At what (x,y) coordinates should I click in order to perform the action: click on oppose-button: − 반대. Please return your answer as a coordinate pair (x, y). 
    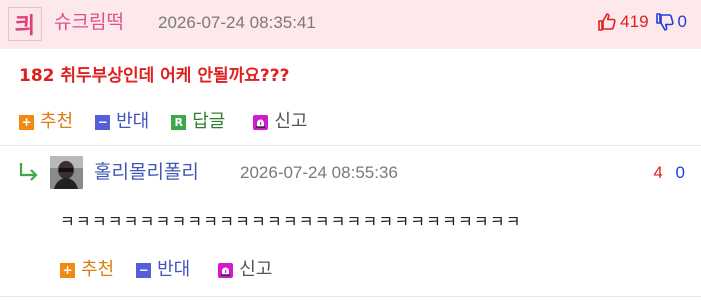
    Looking at the image, I should click on (122, 122).